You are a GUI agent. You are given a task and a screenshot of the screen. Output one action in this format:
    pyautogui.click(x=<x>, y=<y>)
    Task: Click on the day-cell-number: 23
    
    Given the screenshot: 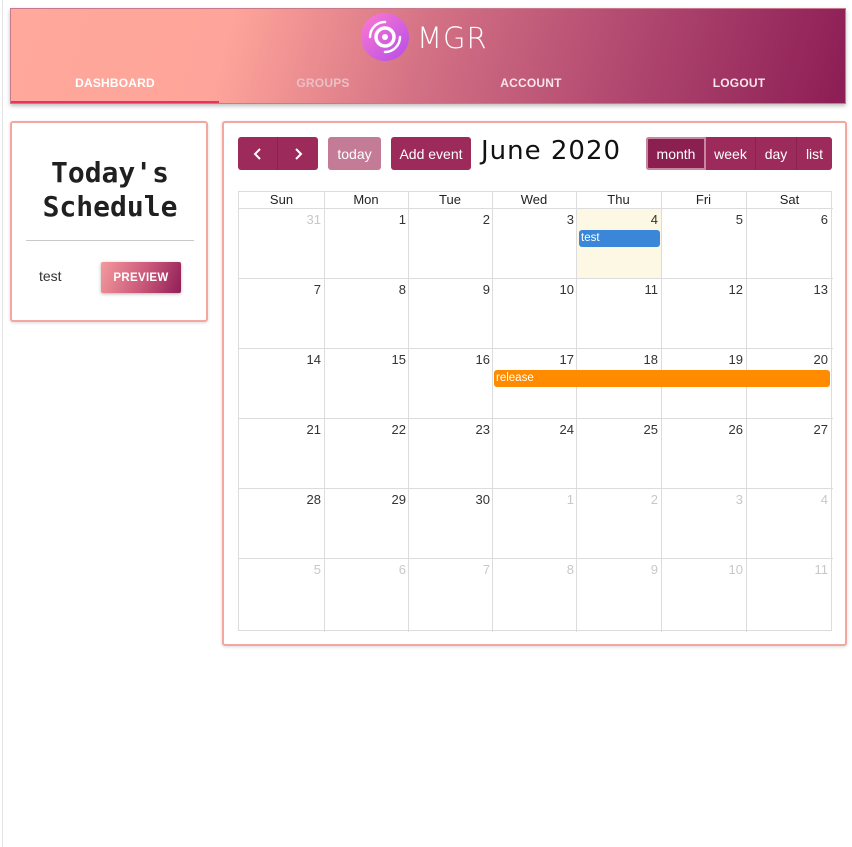 What is the action you would take?
    pyautogui.click(x=451, y=429)
    